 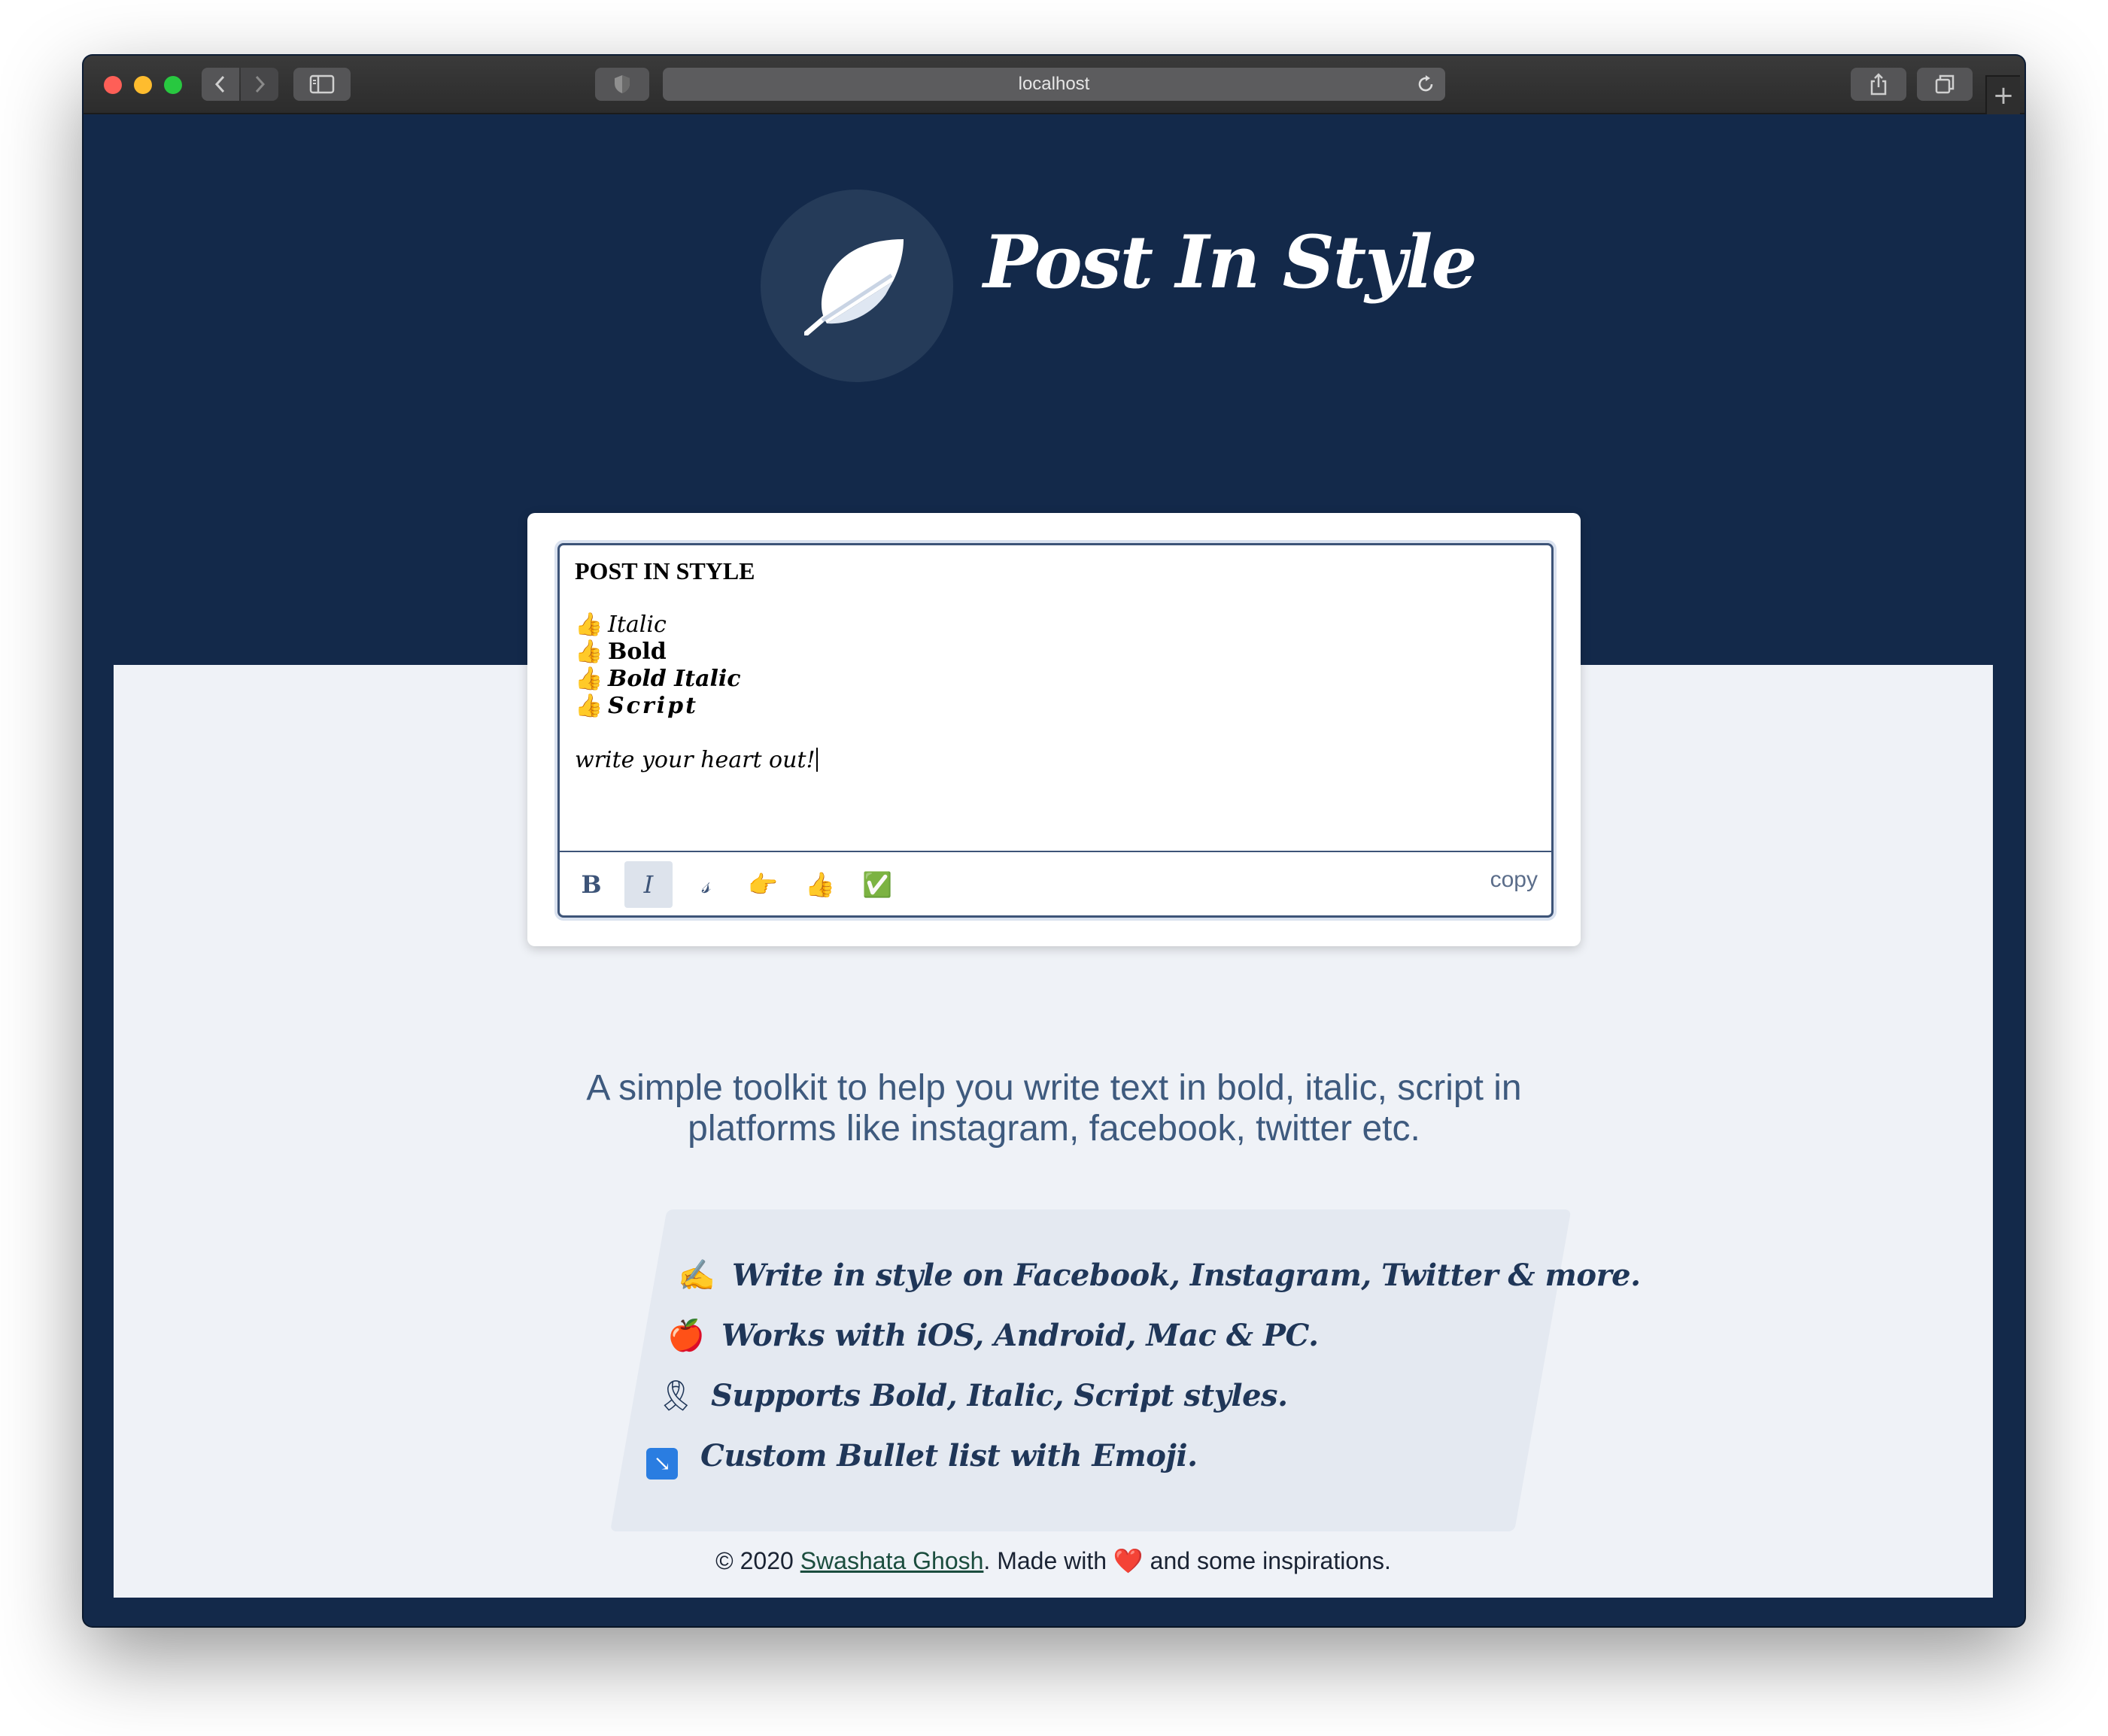 What do you see at coordinates (892, 1560) in the screenshot?
I see `author-link: Swashata Ghosh` at bounding box center [892, 1560].